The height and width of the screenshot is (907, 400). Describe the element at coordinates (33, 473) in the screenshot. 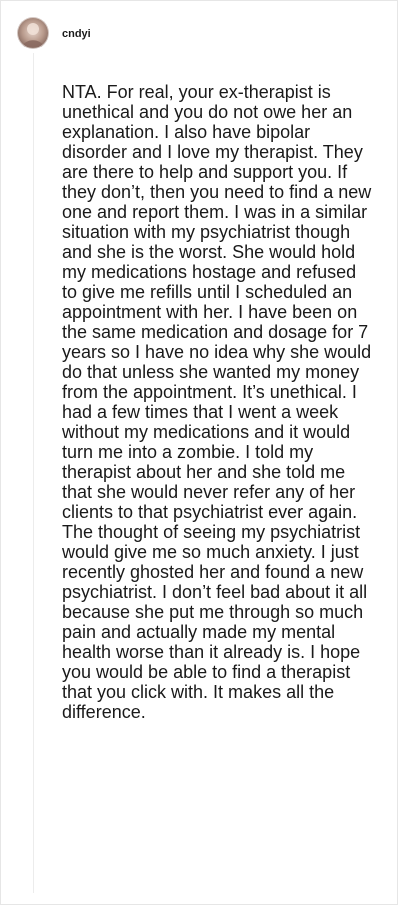

I see `thread-line` at that location.